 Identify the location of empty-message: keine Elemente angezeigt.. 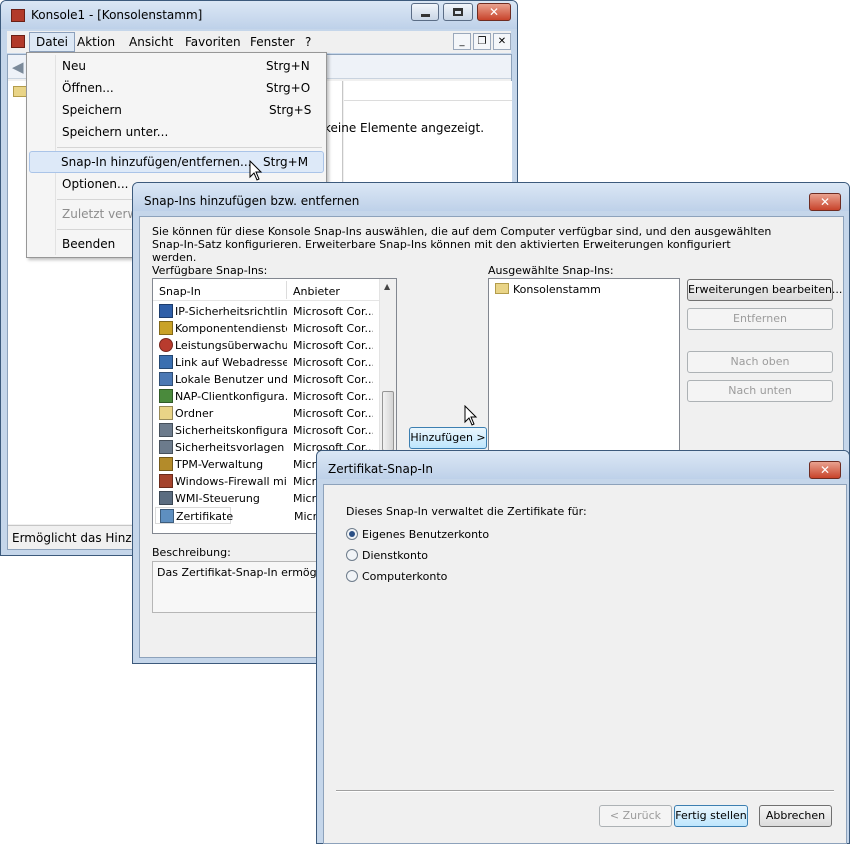
(404, 128).